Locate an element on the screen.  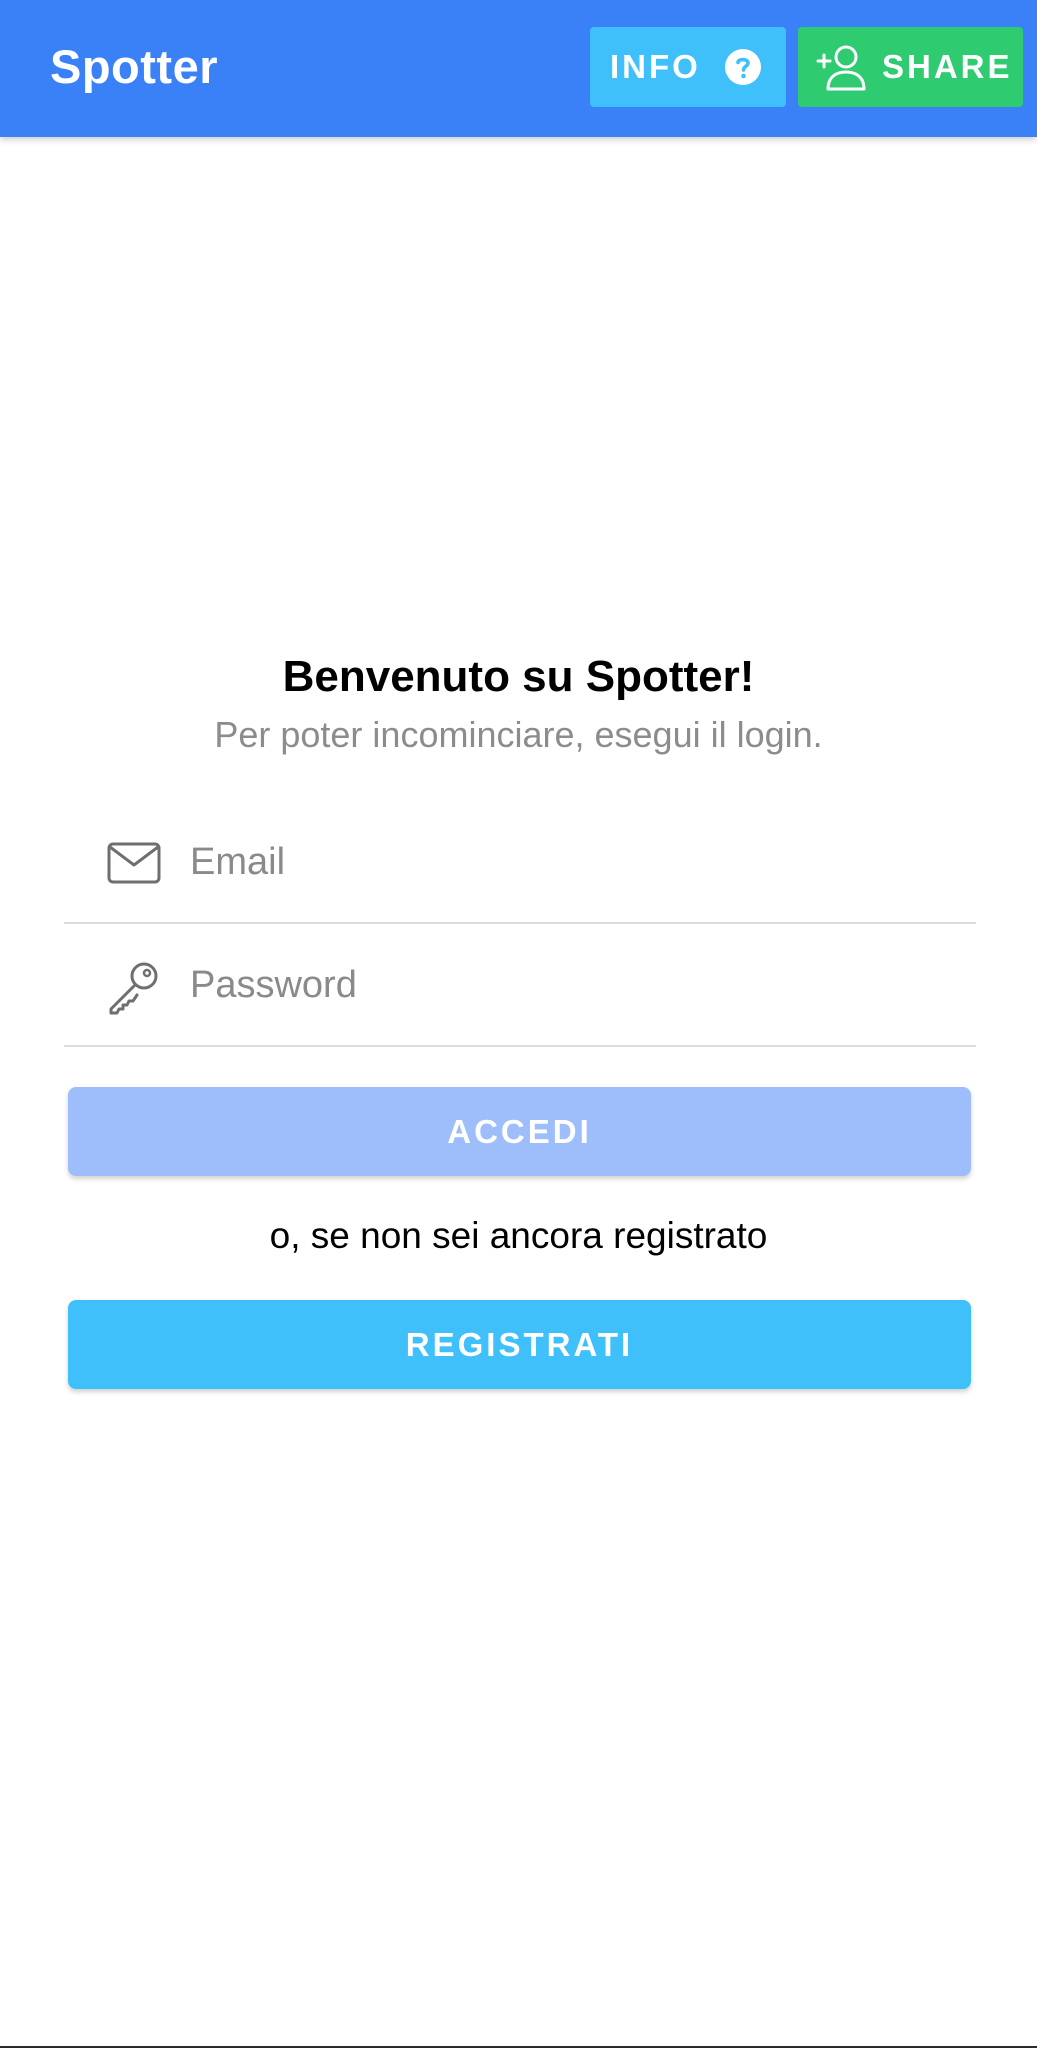
share-button-label: SHARE is located at coordinates (947, 66).